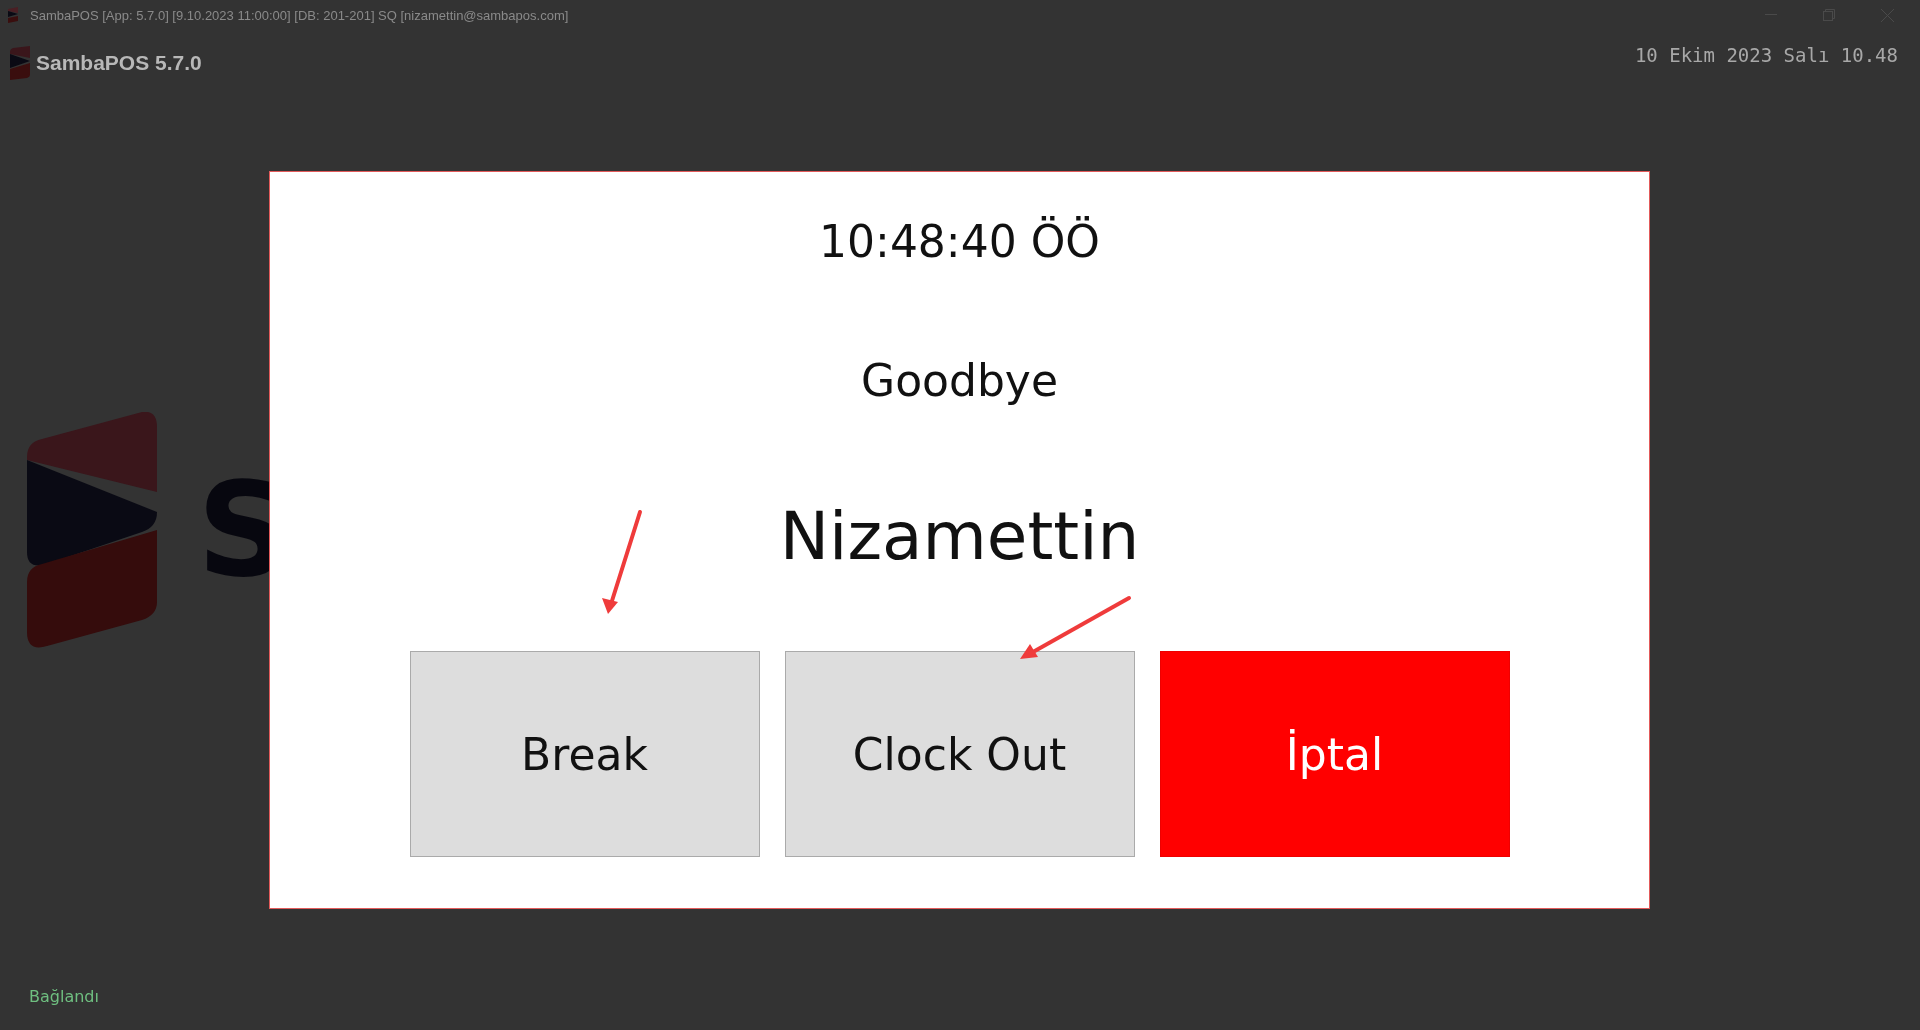 Image resolution: width=1920 pixels, height=1030 pixels. What do you see at coordinates (119, 63) in the screenshot?
I see `app-name: SambaPOS 5.7.0` at bounding box center [119, 63].